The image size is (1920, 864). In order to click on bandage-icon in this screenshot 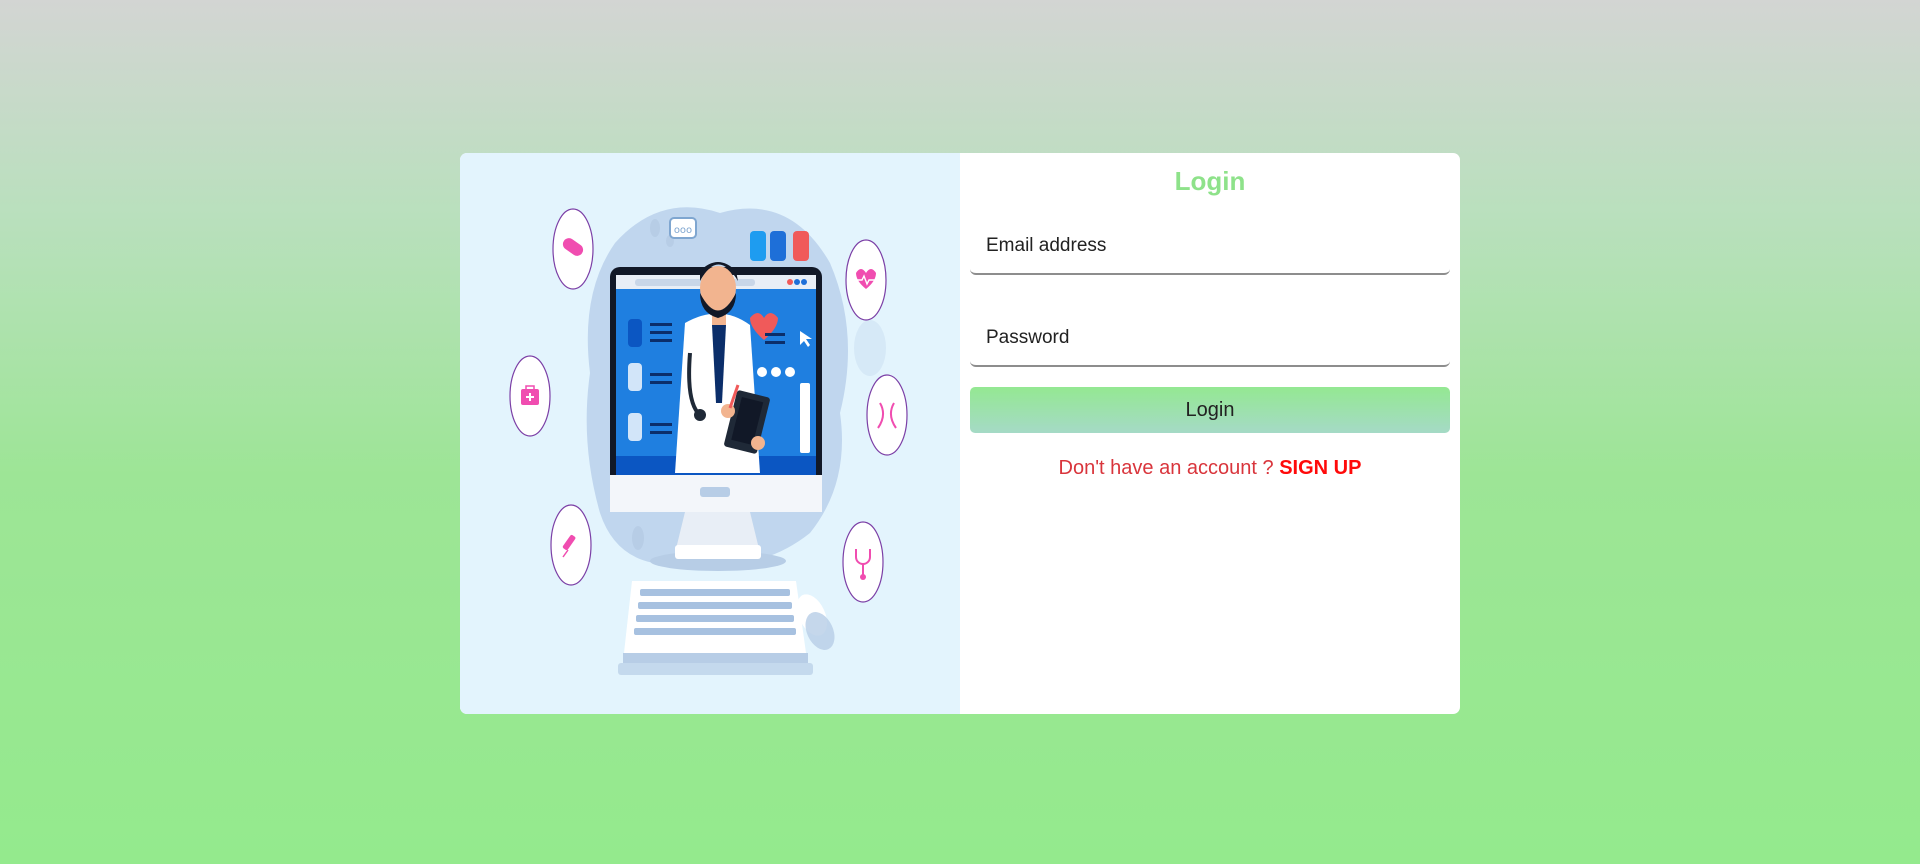, I will do `click(573, 249)`.